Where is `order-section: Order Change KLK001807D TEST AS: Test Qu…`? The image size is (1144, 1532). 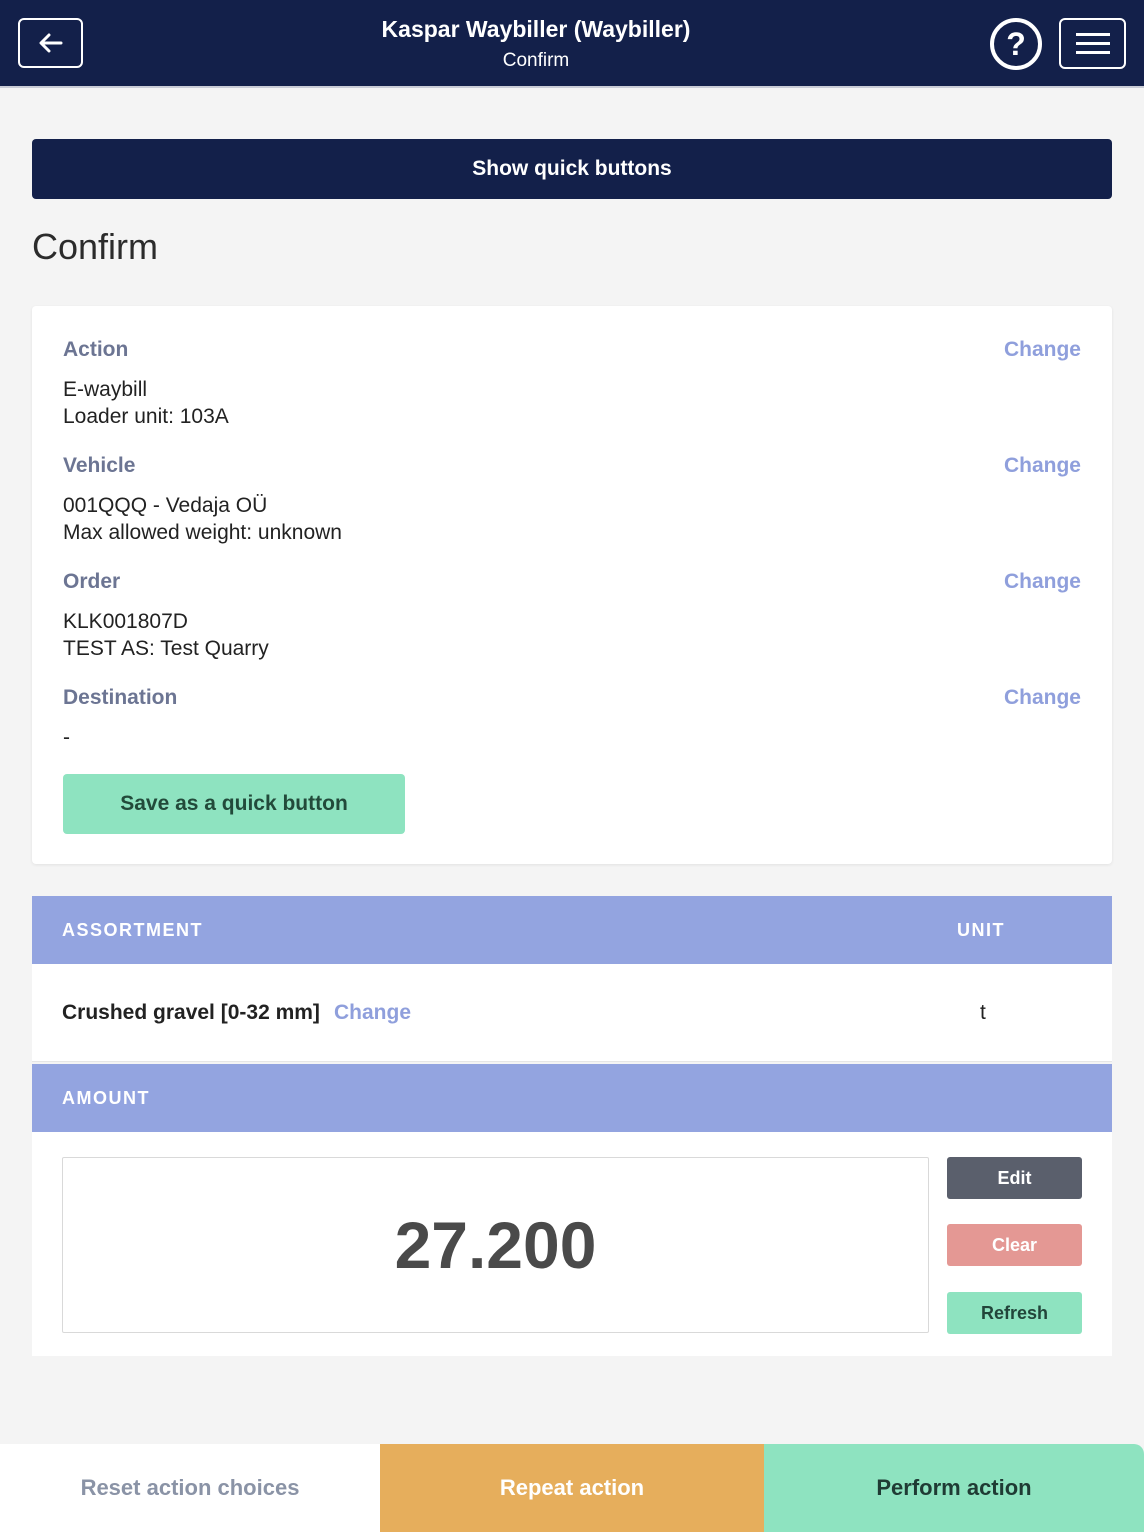 order-section: Order Change KLK001807D TEST AS: Test Qu… is located at coordinates (572, 615).